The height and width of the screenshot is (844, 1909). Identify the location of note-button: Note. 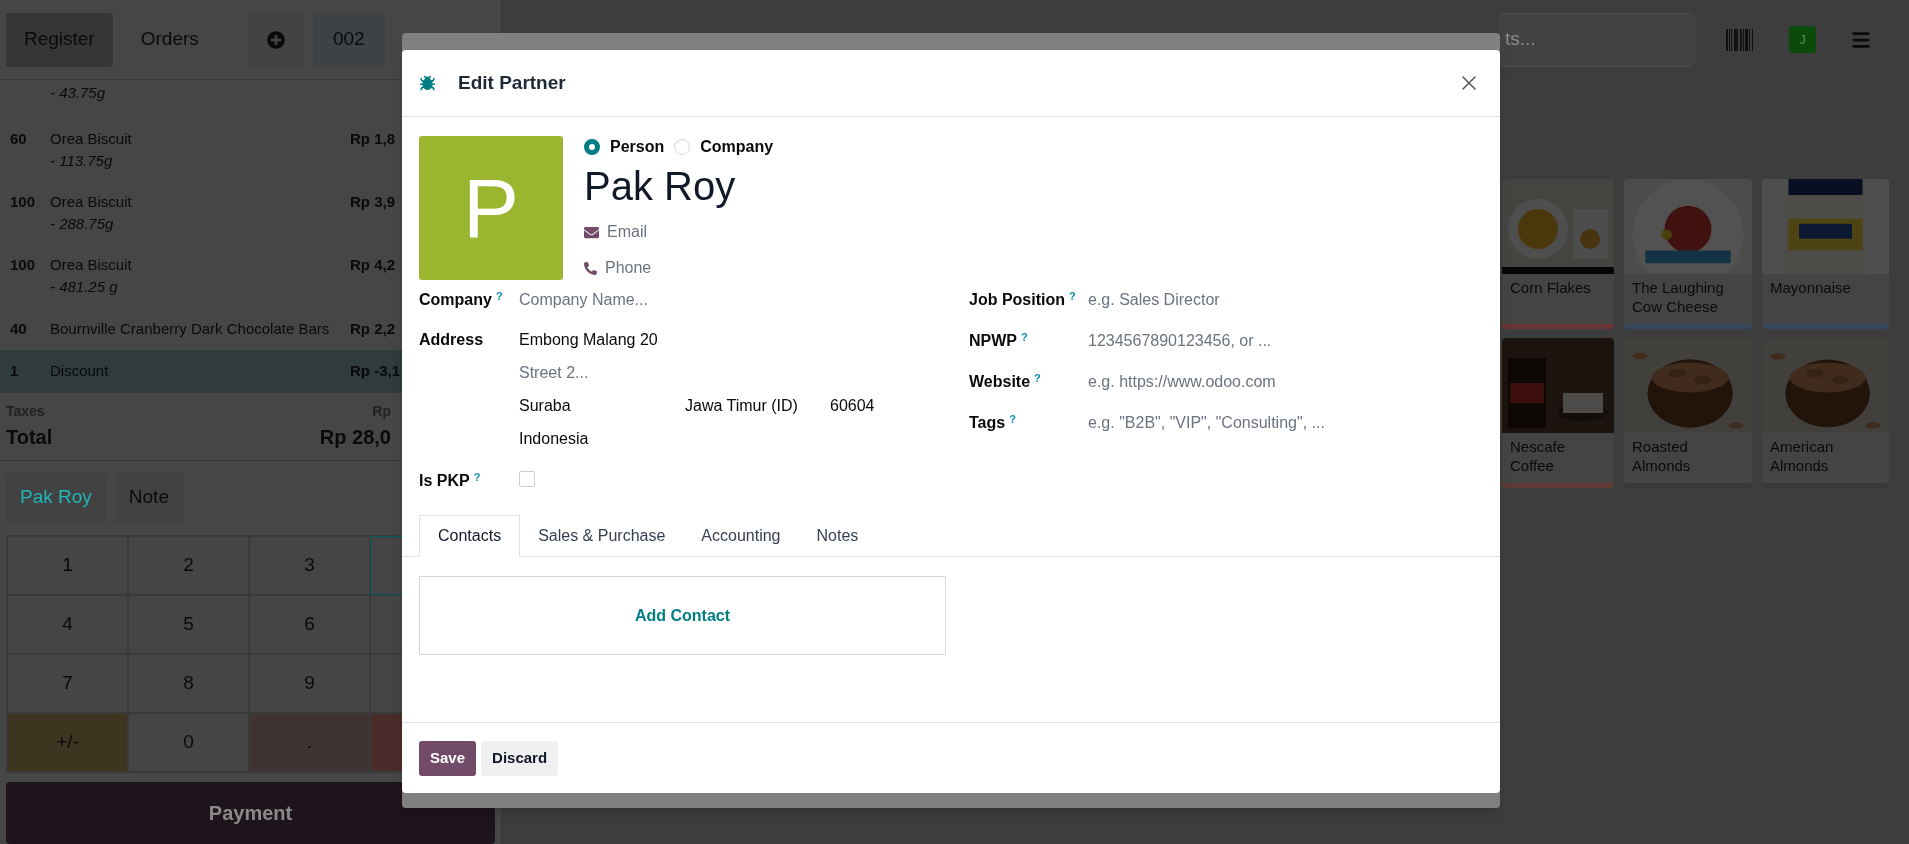
(148, 497).